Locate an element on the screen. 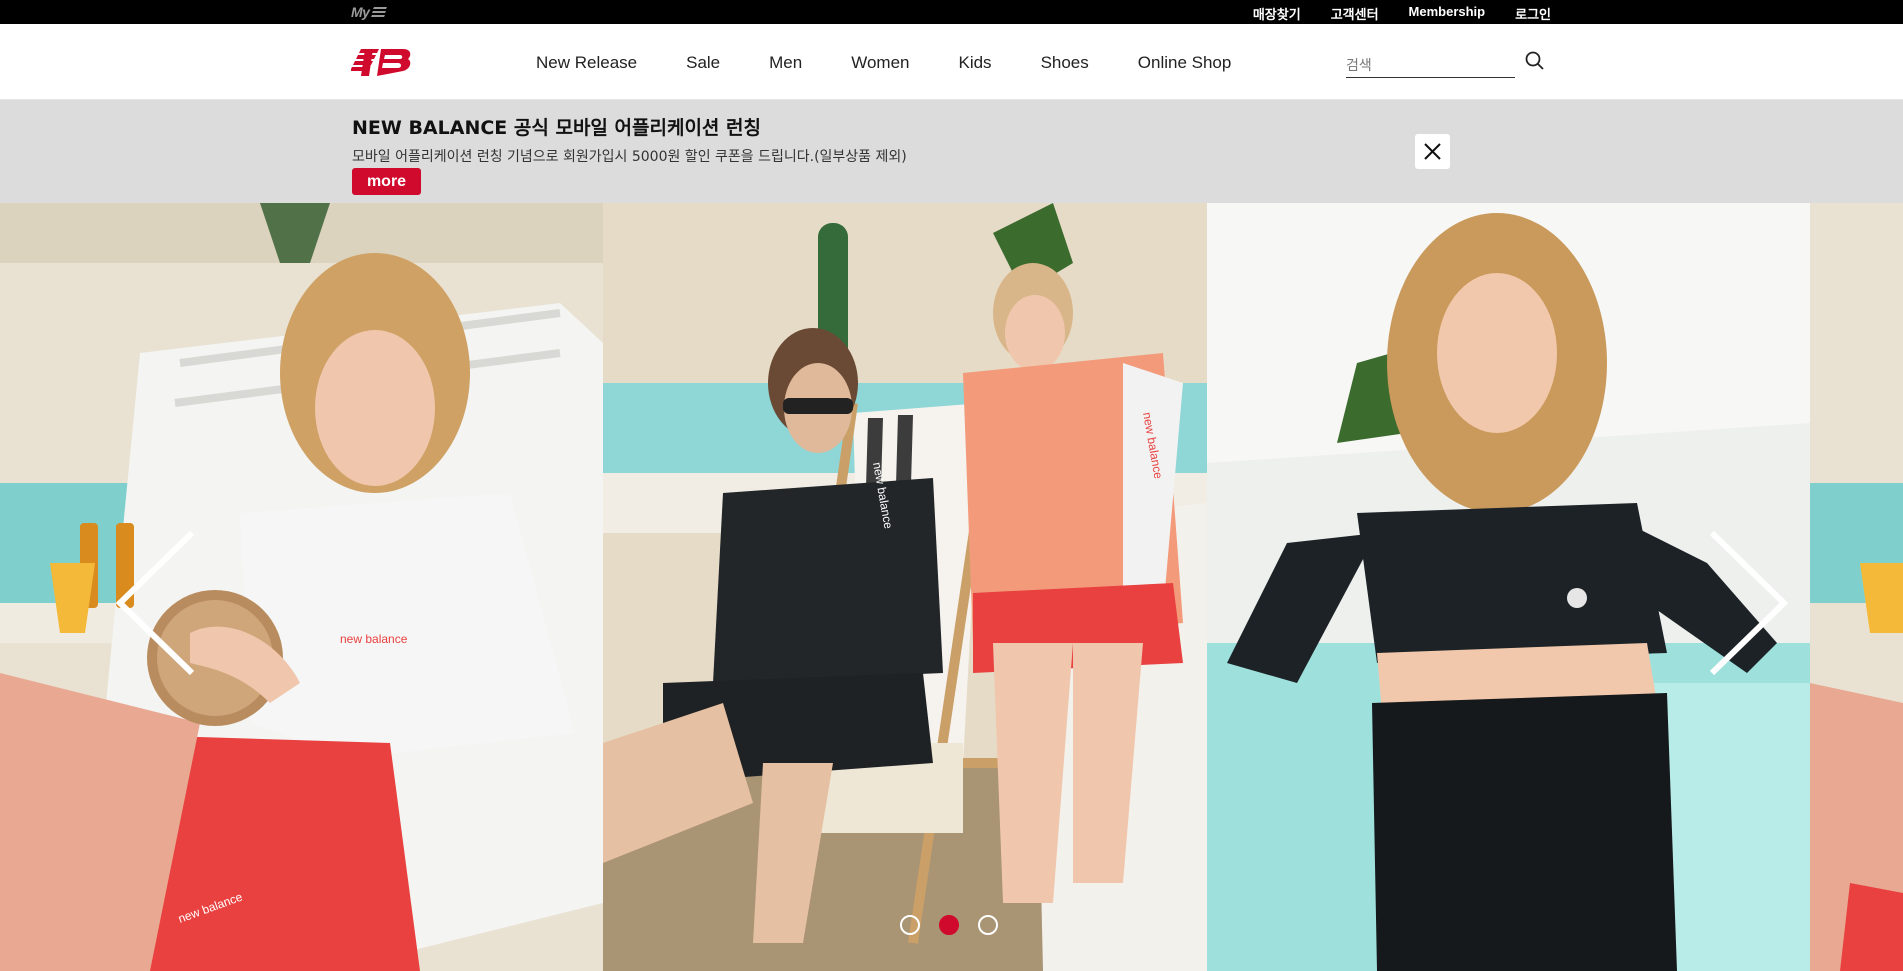 The width and height of the screenshot is (1903, 971). search-box is located at coordinates (1431, 62).